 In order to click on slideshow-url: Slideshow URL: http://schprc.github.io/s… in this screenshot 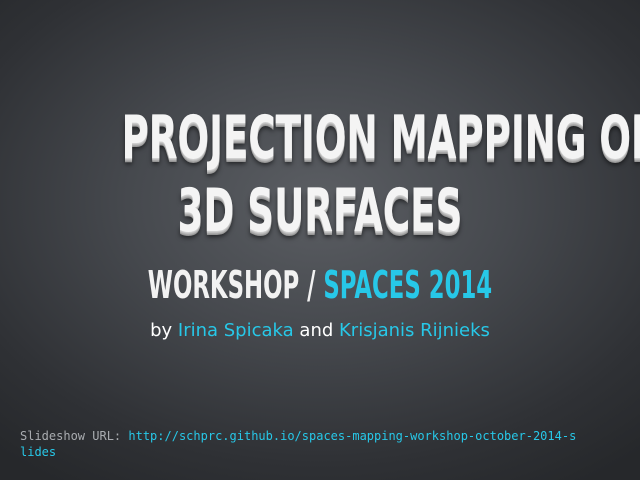, I will do `click(300, 444)`.